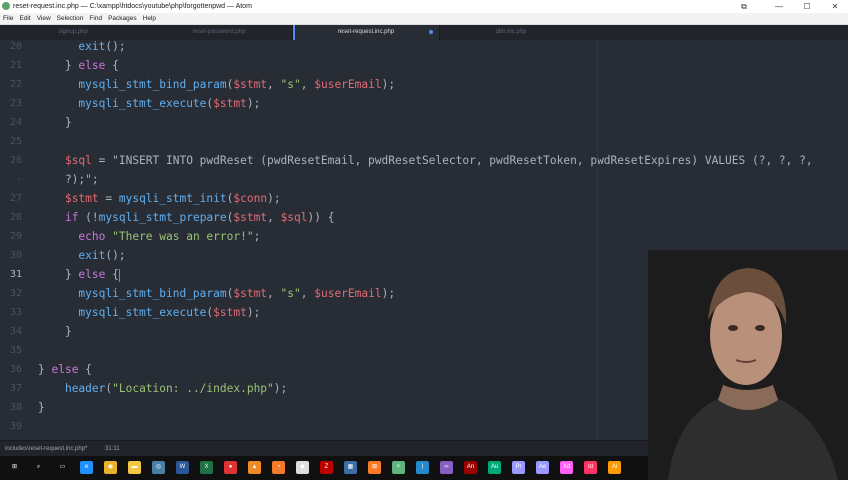  Describe the element at coordinates (350, 467) in the screenshot. I see `photos-icon: ▦` at that location.